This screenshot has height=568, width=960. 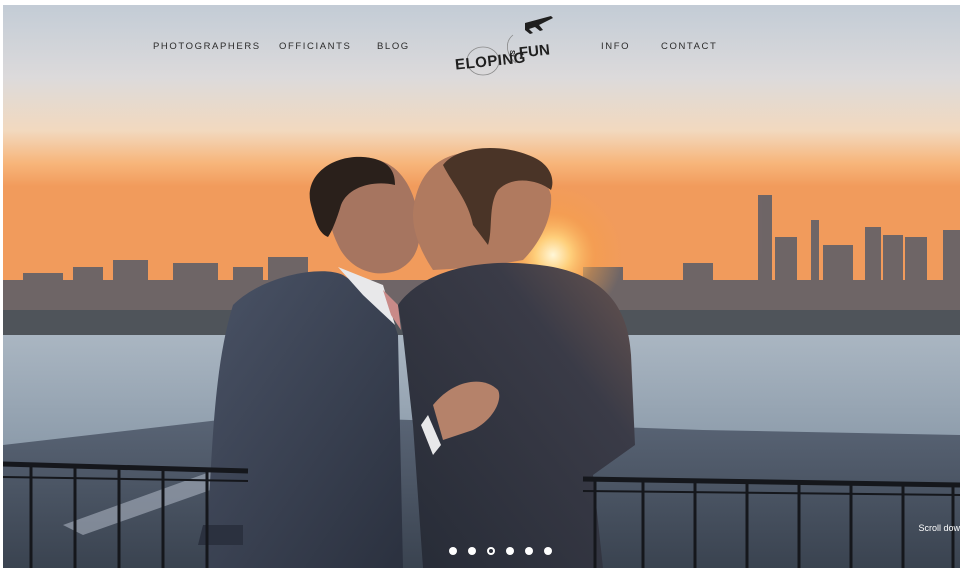 I want to click on nav-link-blog: BLOG, so click(x=393, y=46).